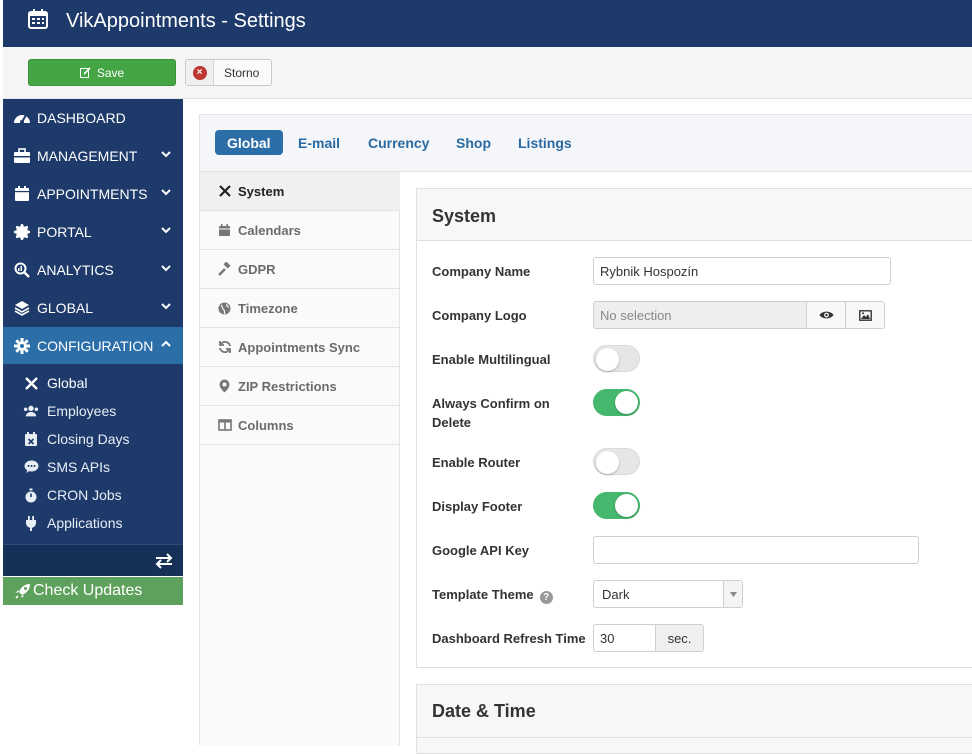  What do you see at coordinates (545, 142) in the screenshot?
I see `tab-listings: Listings` at bounding box center [545, 142].